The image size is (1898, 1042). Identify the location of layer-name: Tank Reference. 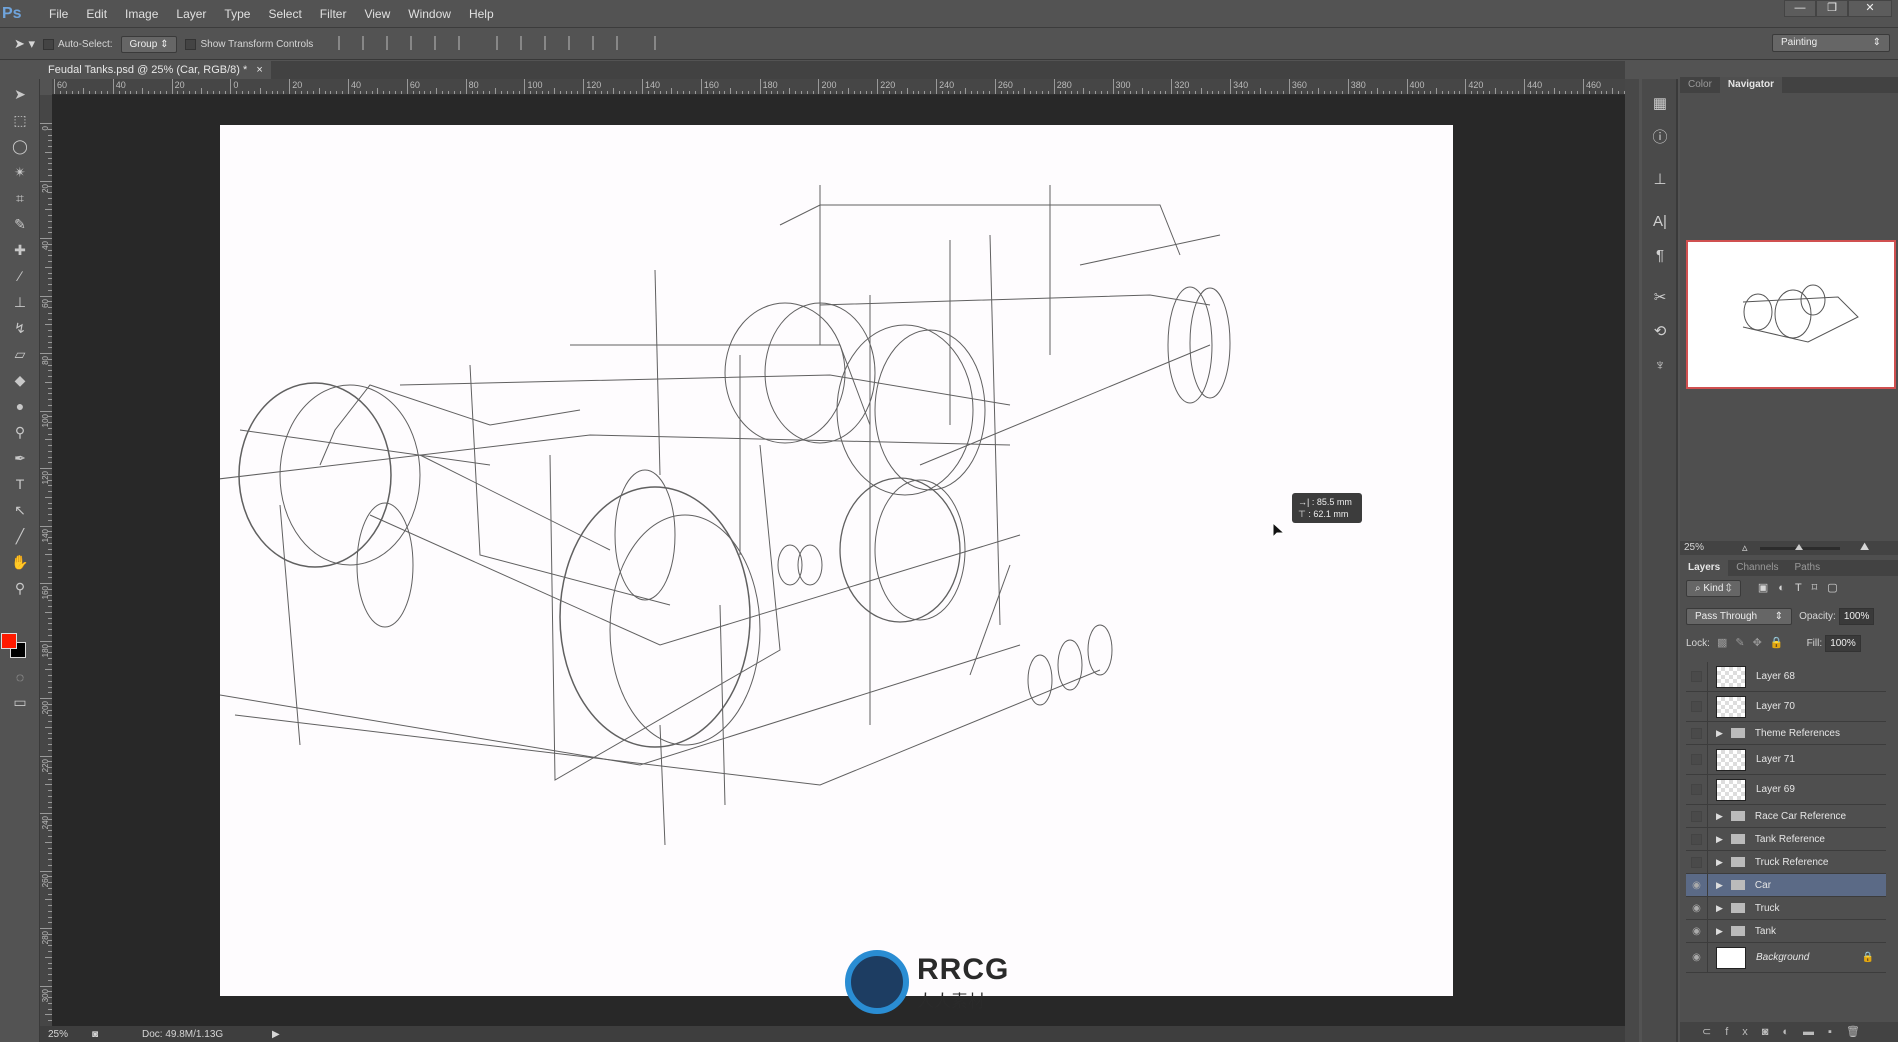
(1790, 839).